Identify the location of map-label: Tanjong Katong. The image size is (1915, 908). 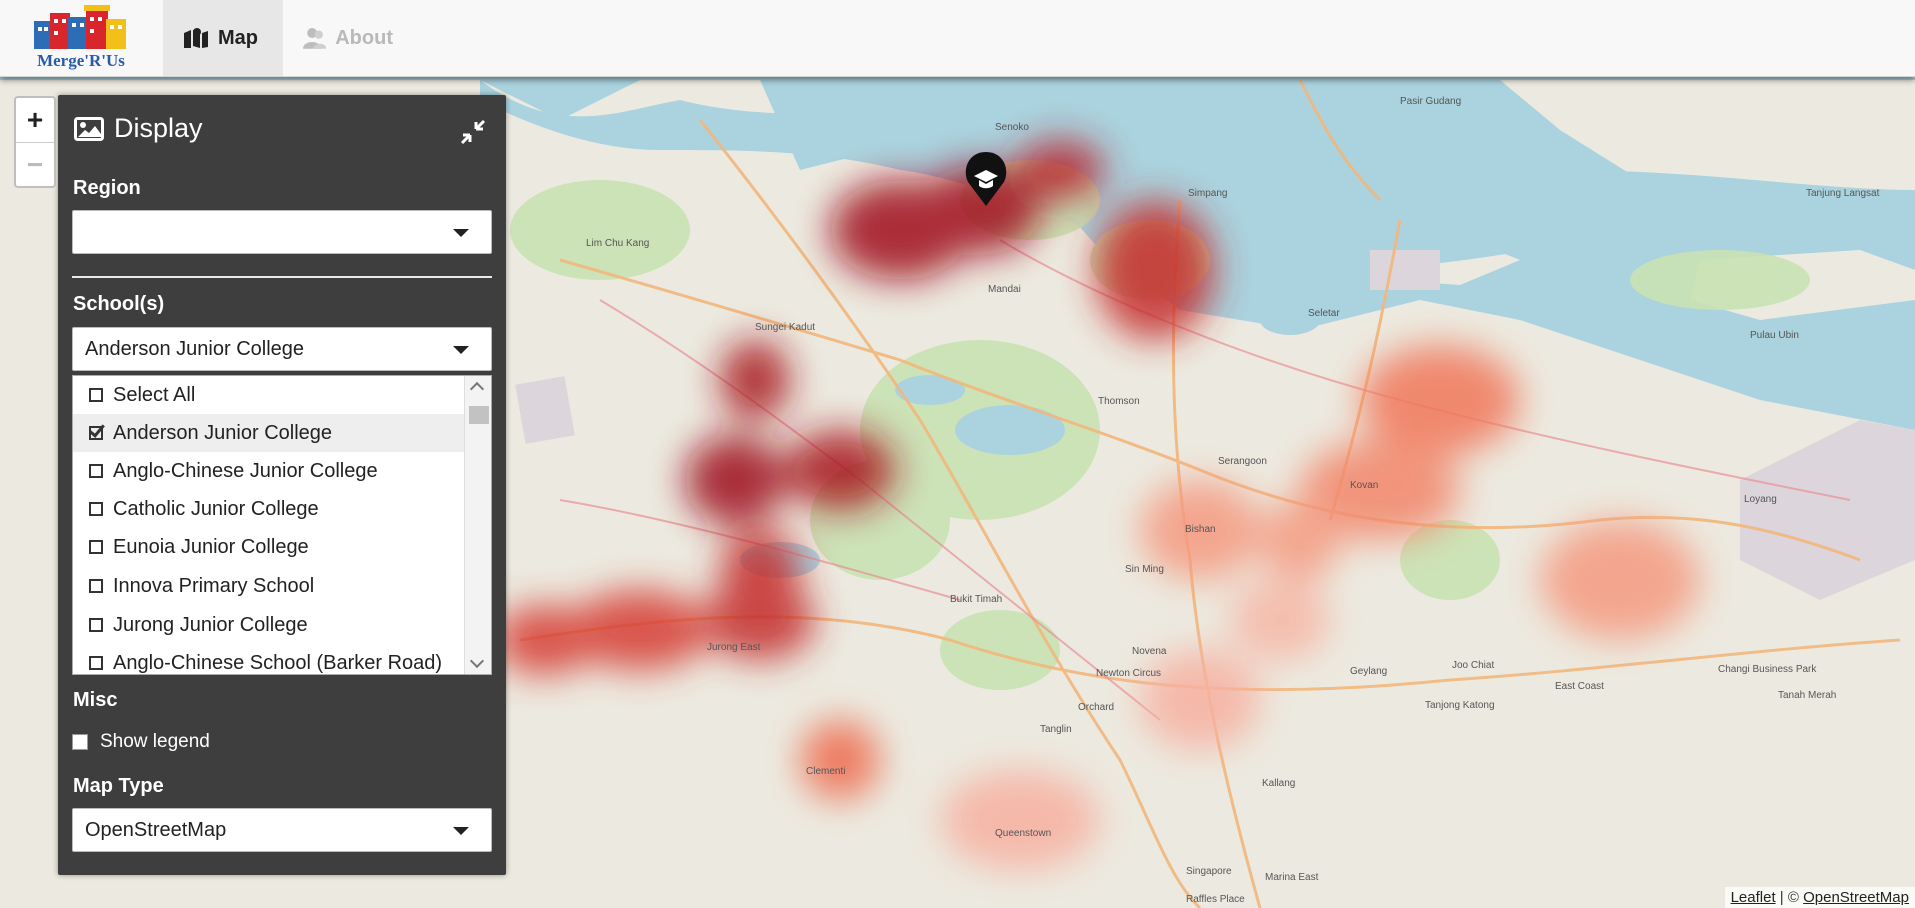
(1460, 705).